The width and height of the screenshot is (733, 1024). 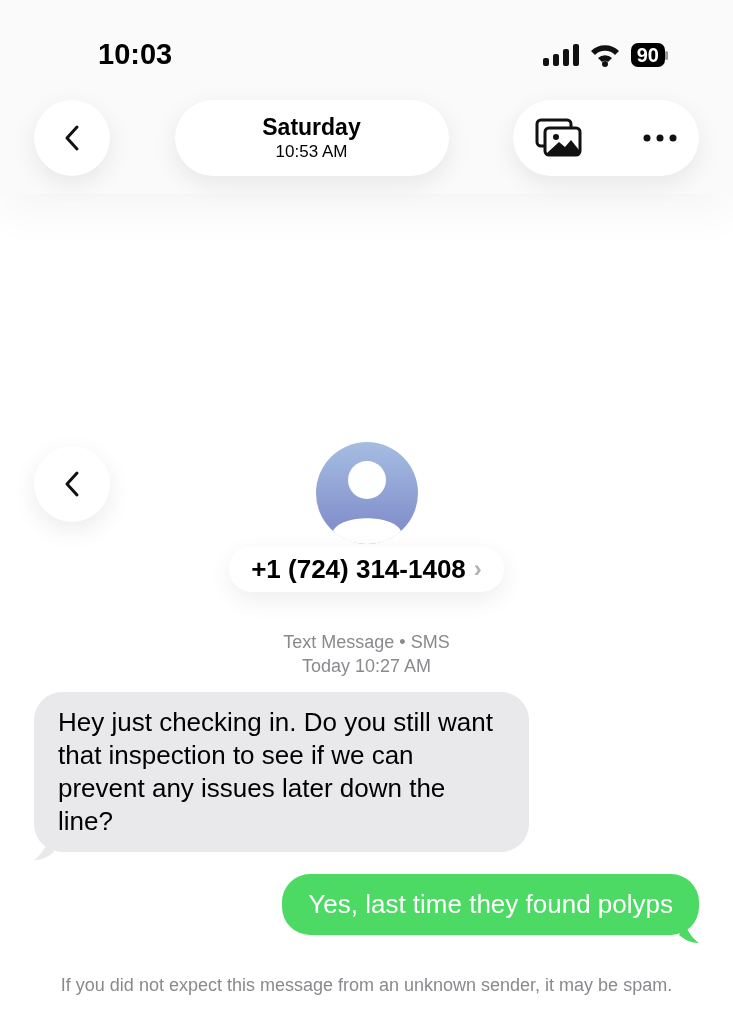 I want to click on contact-button: +1 (724) 314-1408 ›, so click(x=366, y=569).